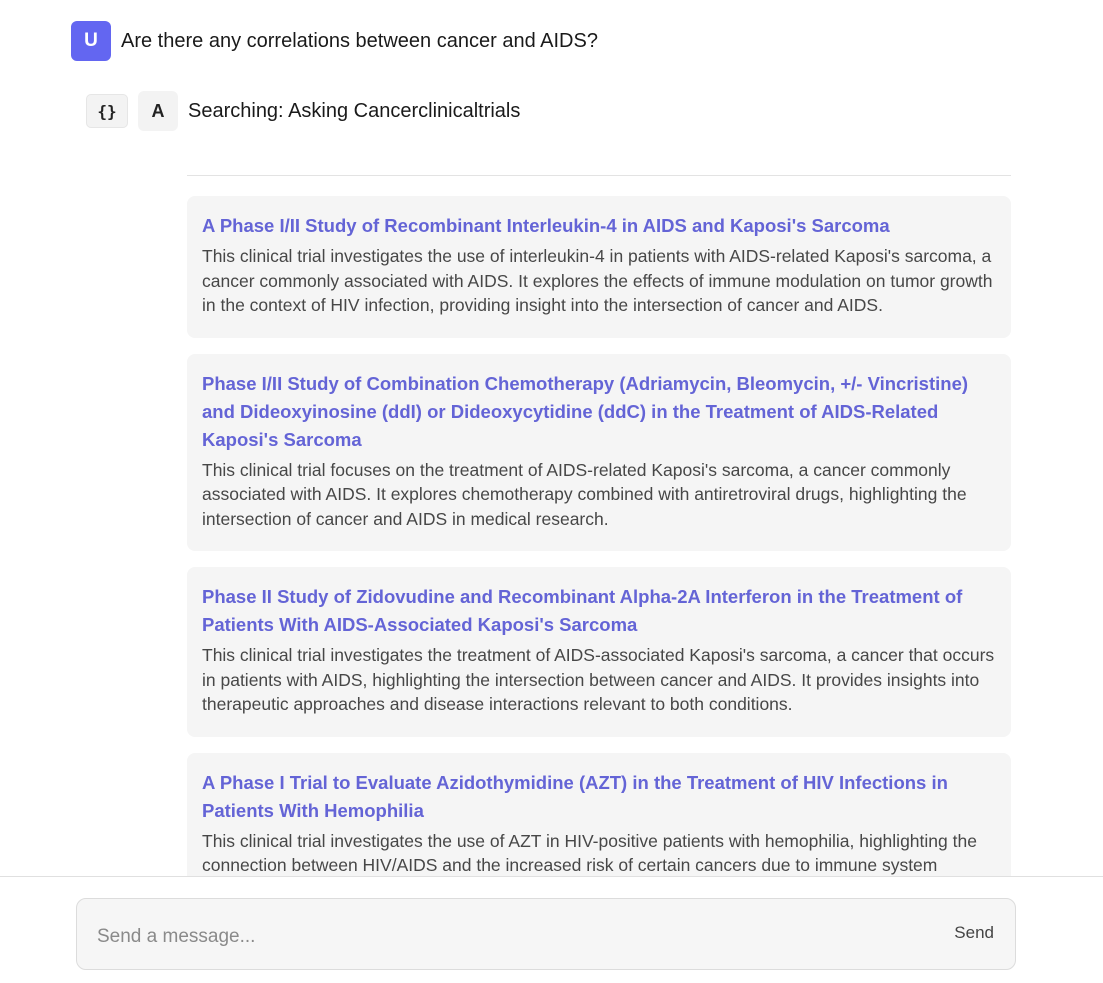  What do you see at coordinates (354, 110) in the screenshot?
I see `search-status-text: Searching: Asking Cancerclinicaltrials` at bounding box center [354, 110].